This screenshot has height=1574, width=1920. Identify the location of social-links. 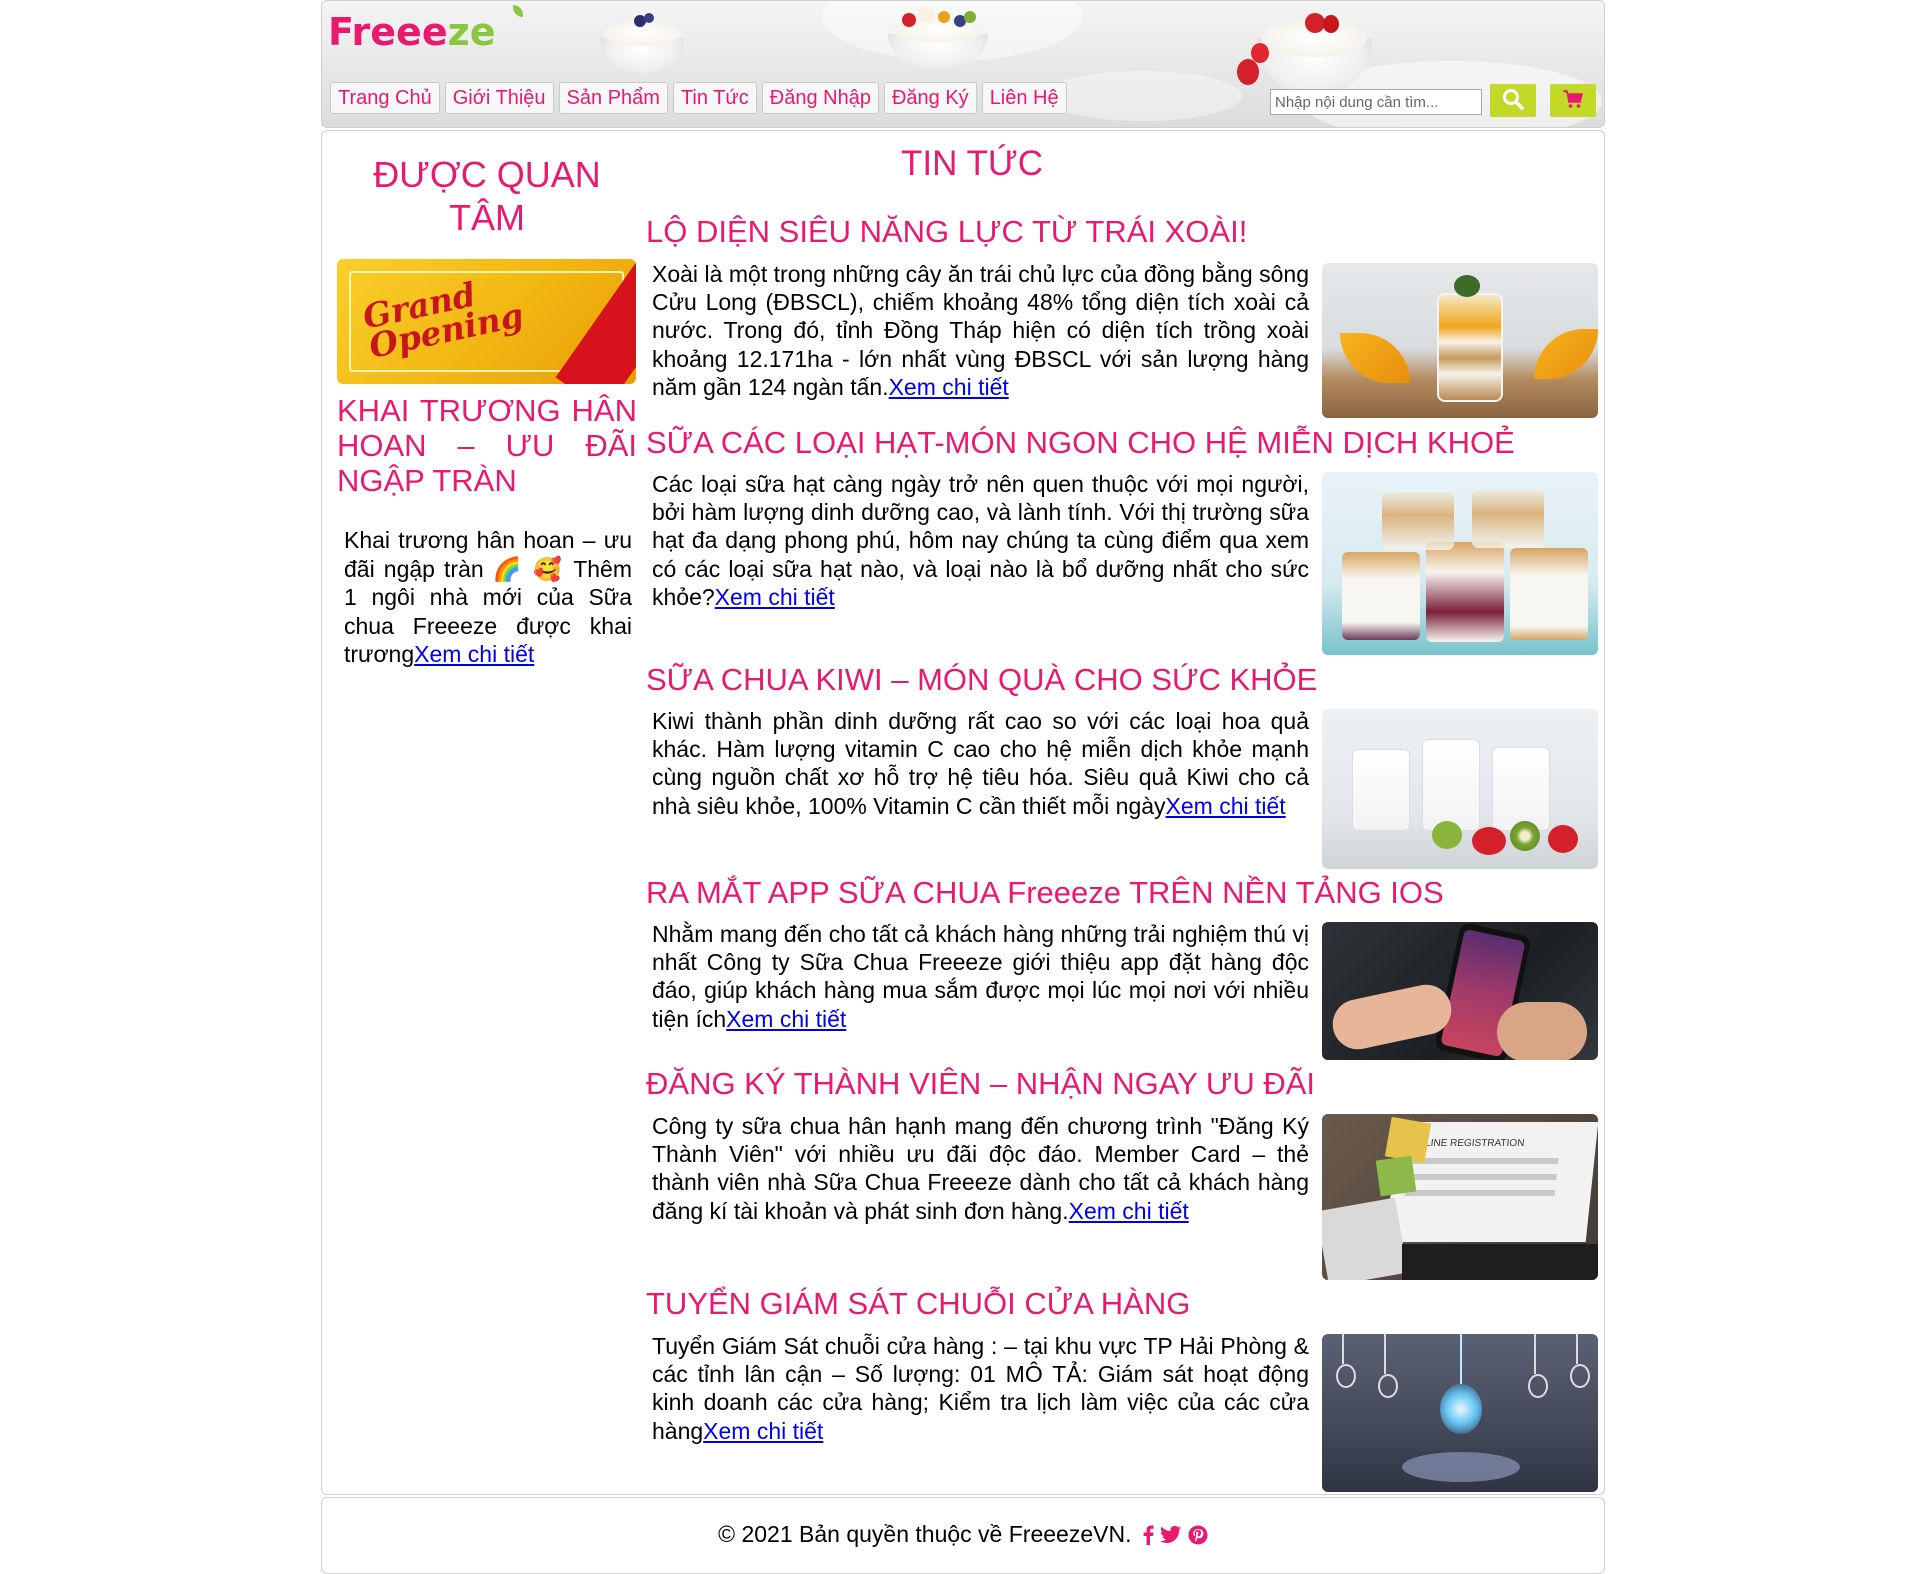
(1175, 1537).